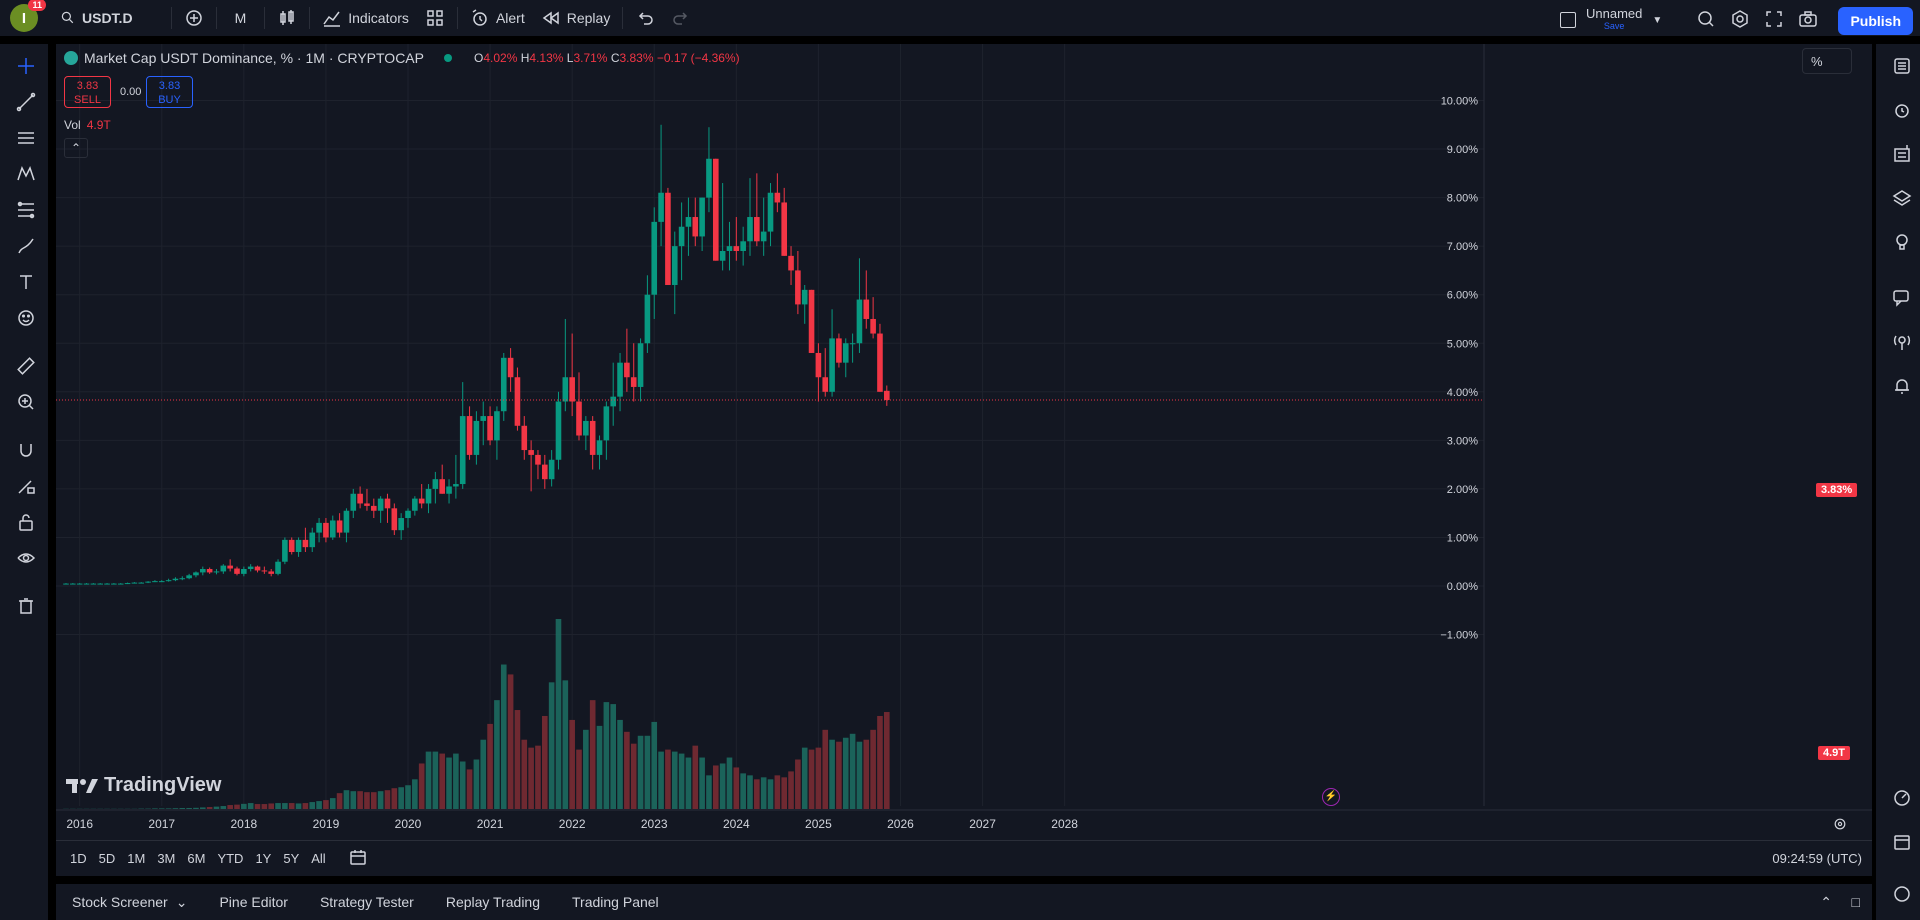 This screenshot has height=920, width=1920. I want to click on divider, so click(457, 18).